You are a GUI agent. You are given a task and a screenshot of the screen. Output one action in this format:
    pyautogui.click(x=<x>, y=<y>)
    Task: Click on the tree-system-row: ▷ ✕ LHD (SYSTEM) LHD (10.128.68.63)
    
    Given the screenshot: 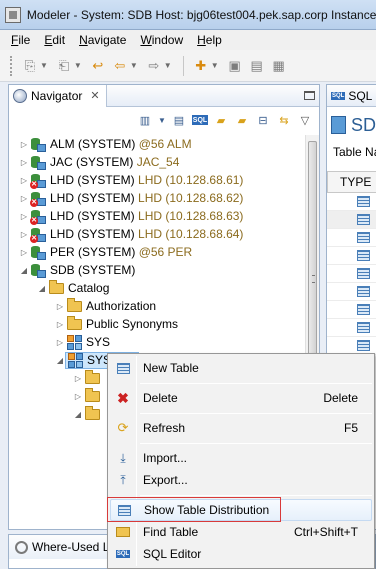 What is the action you would take?
    pyautogui.click(x=131, y=216)
    